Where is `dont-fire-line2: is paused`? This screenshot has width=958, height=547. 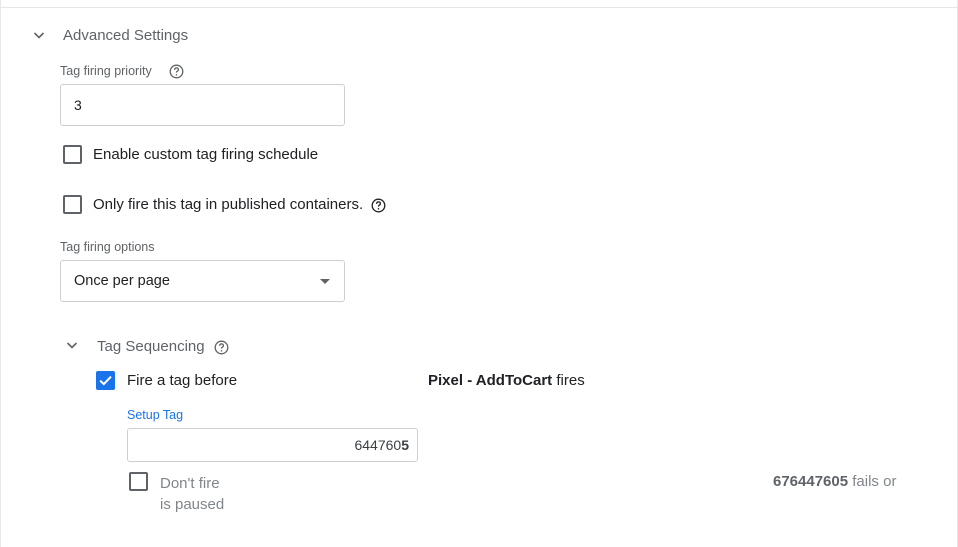 dont-fire-line2: is paused is located at coordinates (192, 504).